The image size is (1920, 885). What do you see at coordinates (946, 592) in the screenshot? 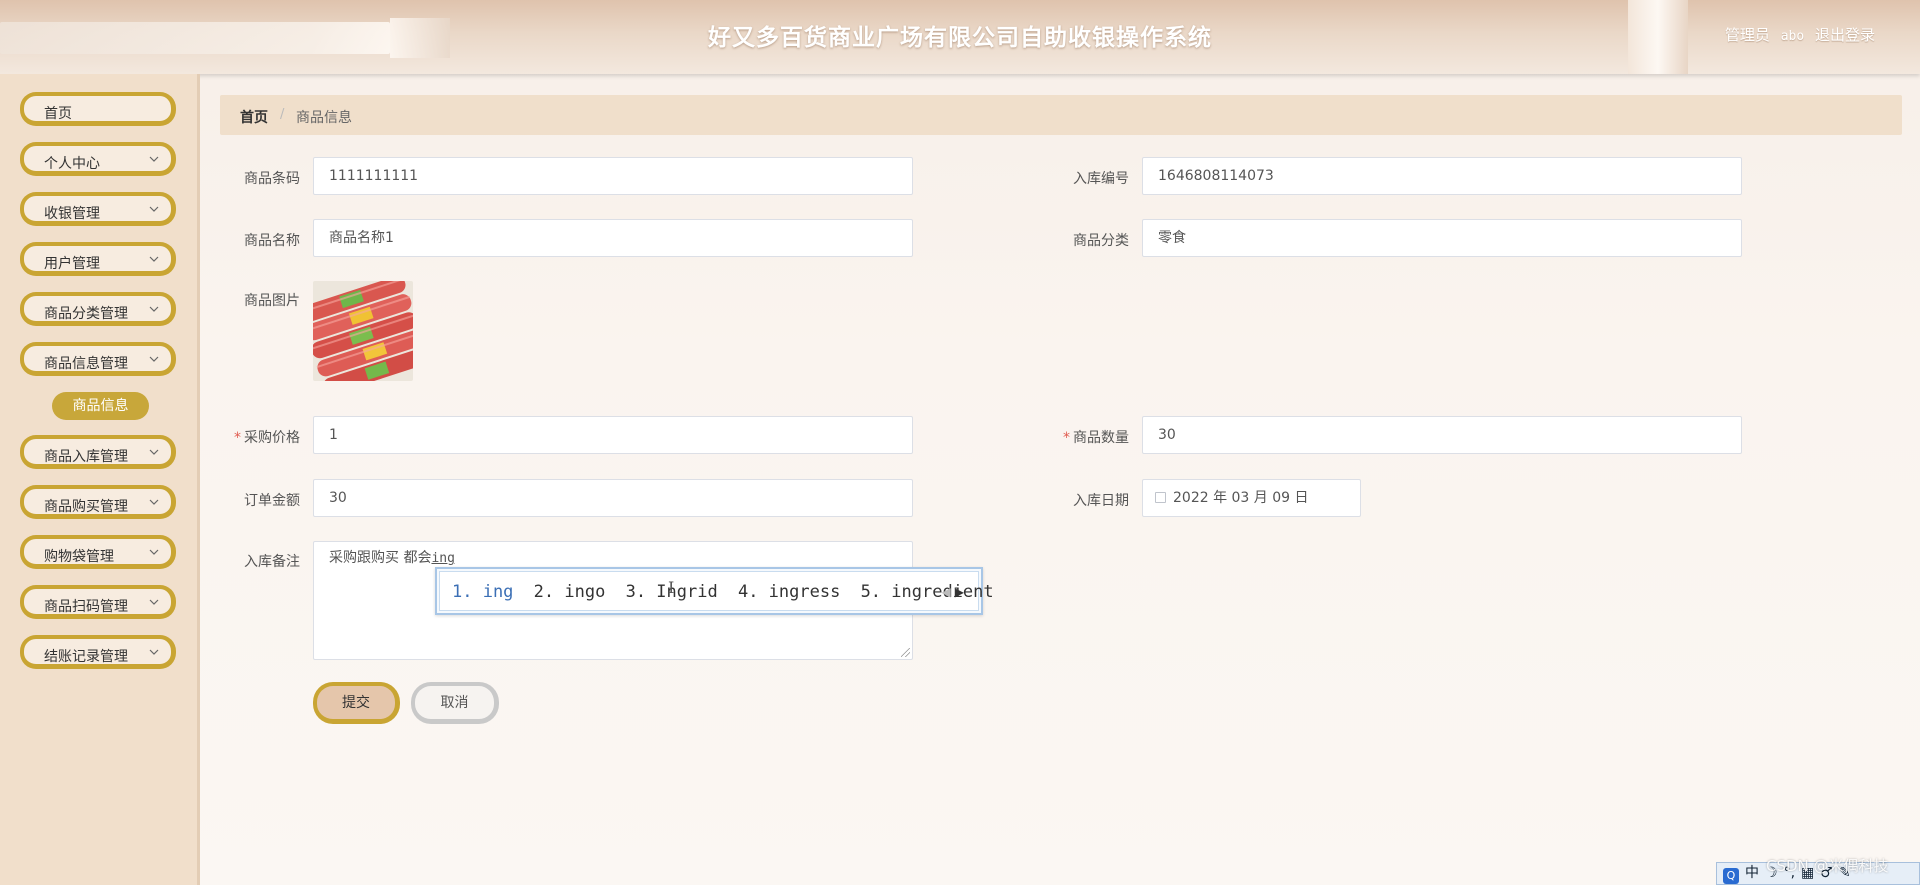
I see `ime-prev-page-icon: ◀` at bounding box center [946, 592].